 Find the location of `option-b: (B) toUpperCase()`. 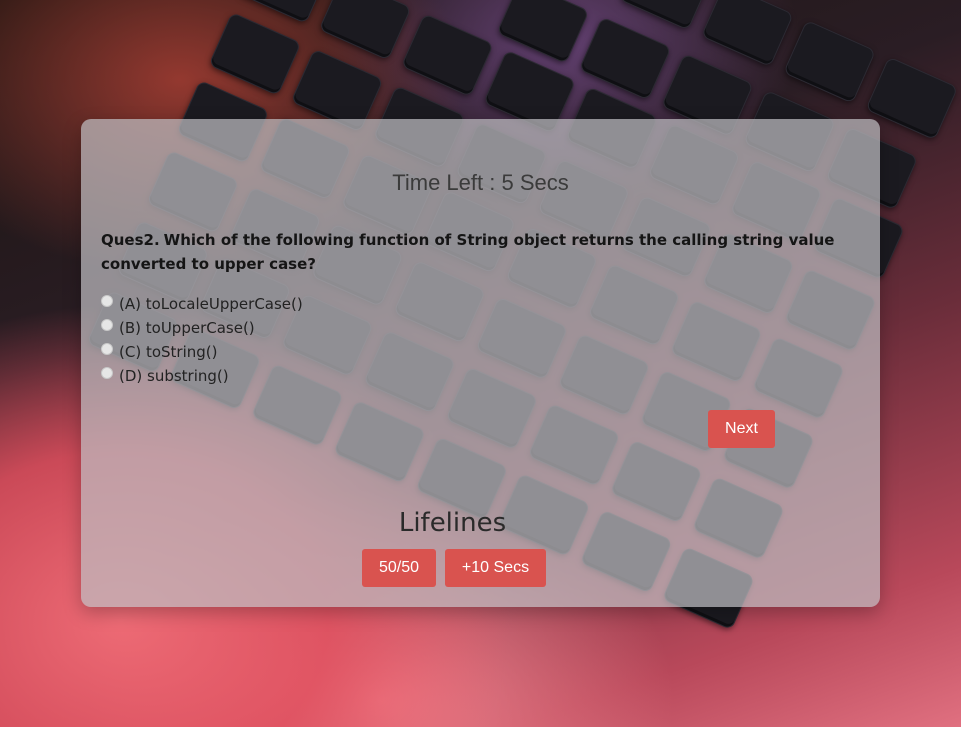

option-b: (B) toUpperCase() is located at coordinates (202, 328).